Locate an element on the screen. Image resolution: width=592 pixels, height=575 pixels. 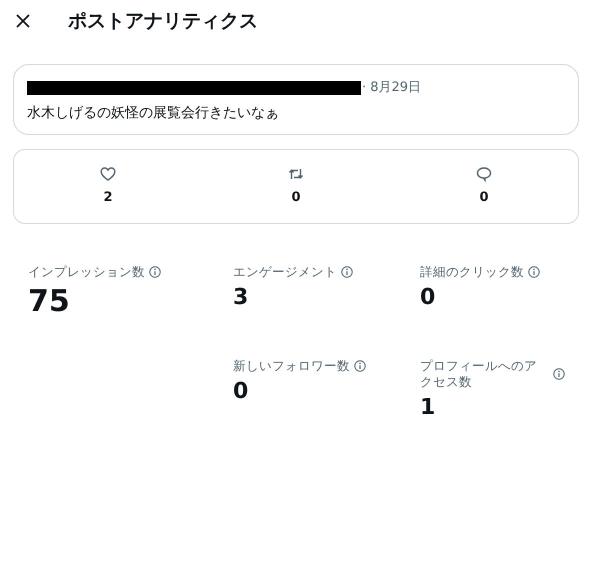
heart-icon is located at coordinates (108, 174).